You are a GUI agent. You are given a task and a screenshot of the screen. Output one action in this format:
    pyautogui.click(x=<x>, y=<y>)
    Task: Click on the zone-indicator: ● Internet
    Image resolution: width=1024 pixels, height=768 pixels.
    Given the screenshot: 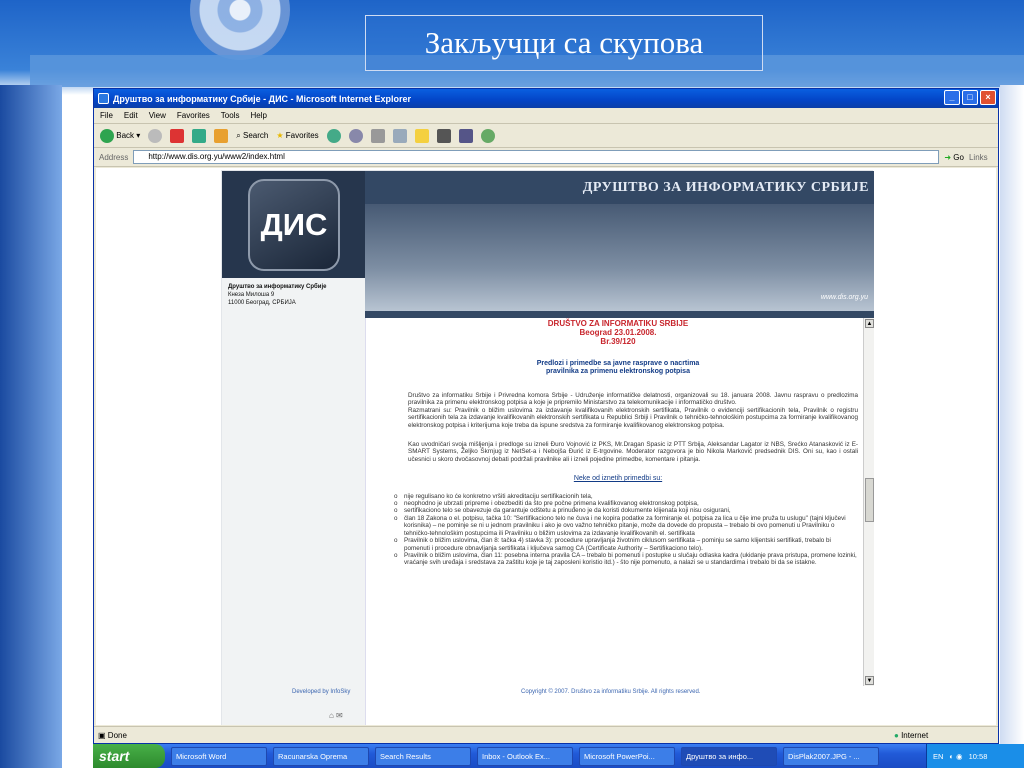 What is the action you would take?
    pyautogui.click(x=911, y=735)
    